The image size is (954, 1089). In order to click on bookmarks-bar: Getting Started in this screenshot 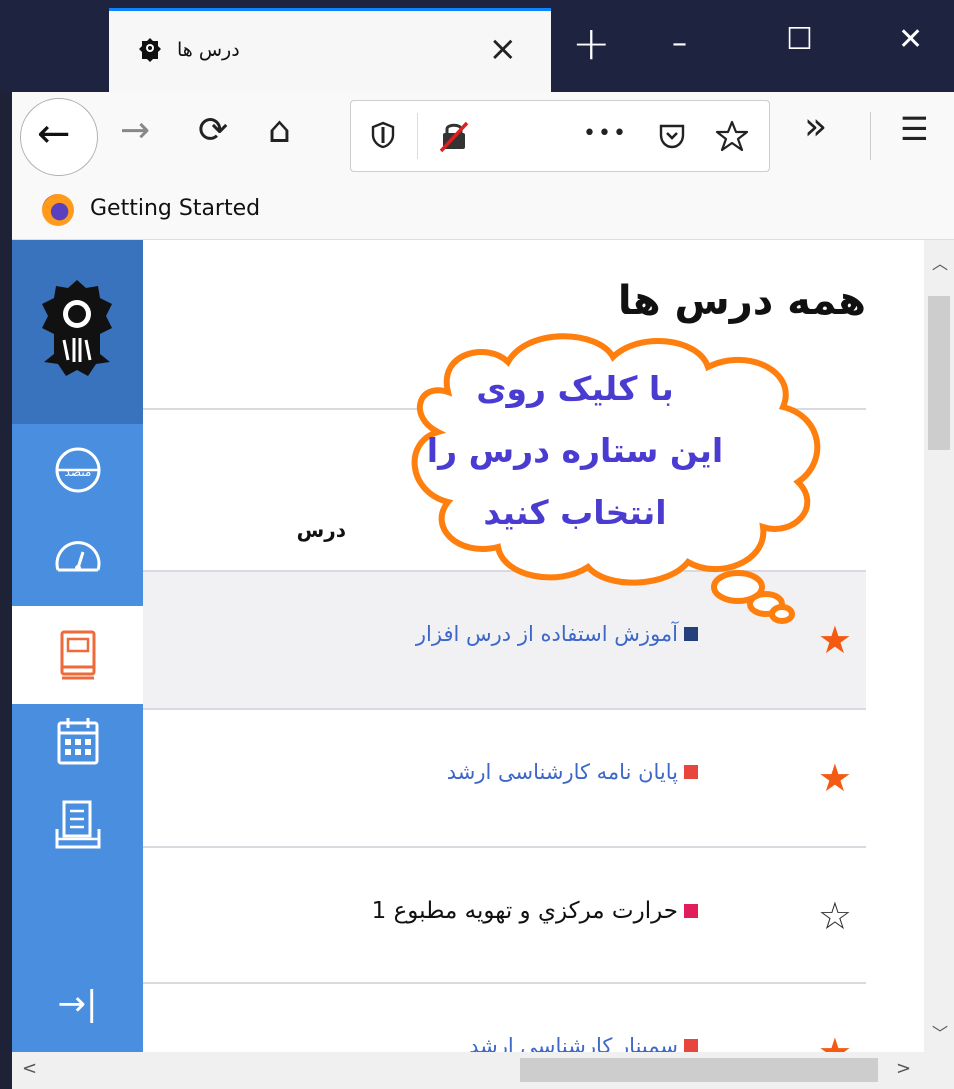, I will do `click(483, 210)`.